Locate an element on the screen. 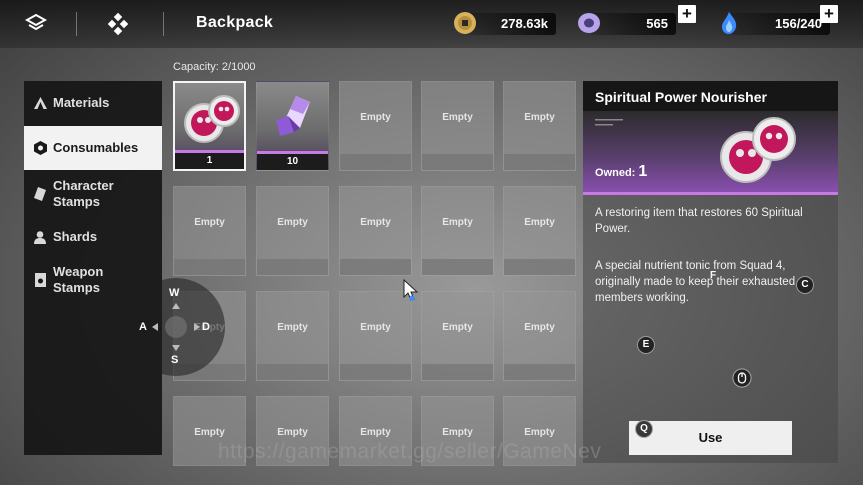  inventory-slot-crystal: 10 is located at coordinates (292, 126).